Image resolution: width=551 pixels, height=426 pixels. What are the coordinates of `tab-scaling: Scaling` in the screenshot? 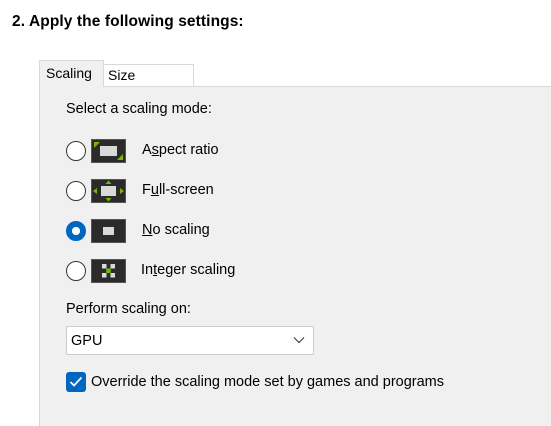 It's located at (71, 73).